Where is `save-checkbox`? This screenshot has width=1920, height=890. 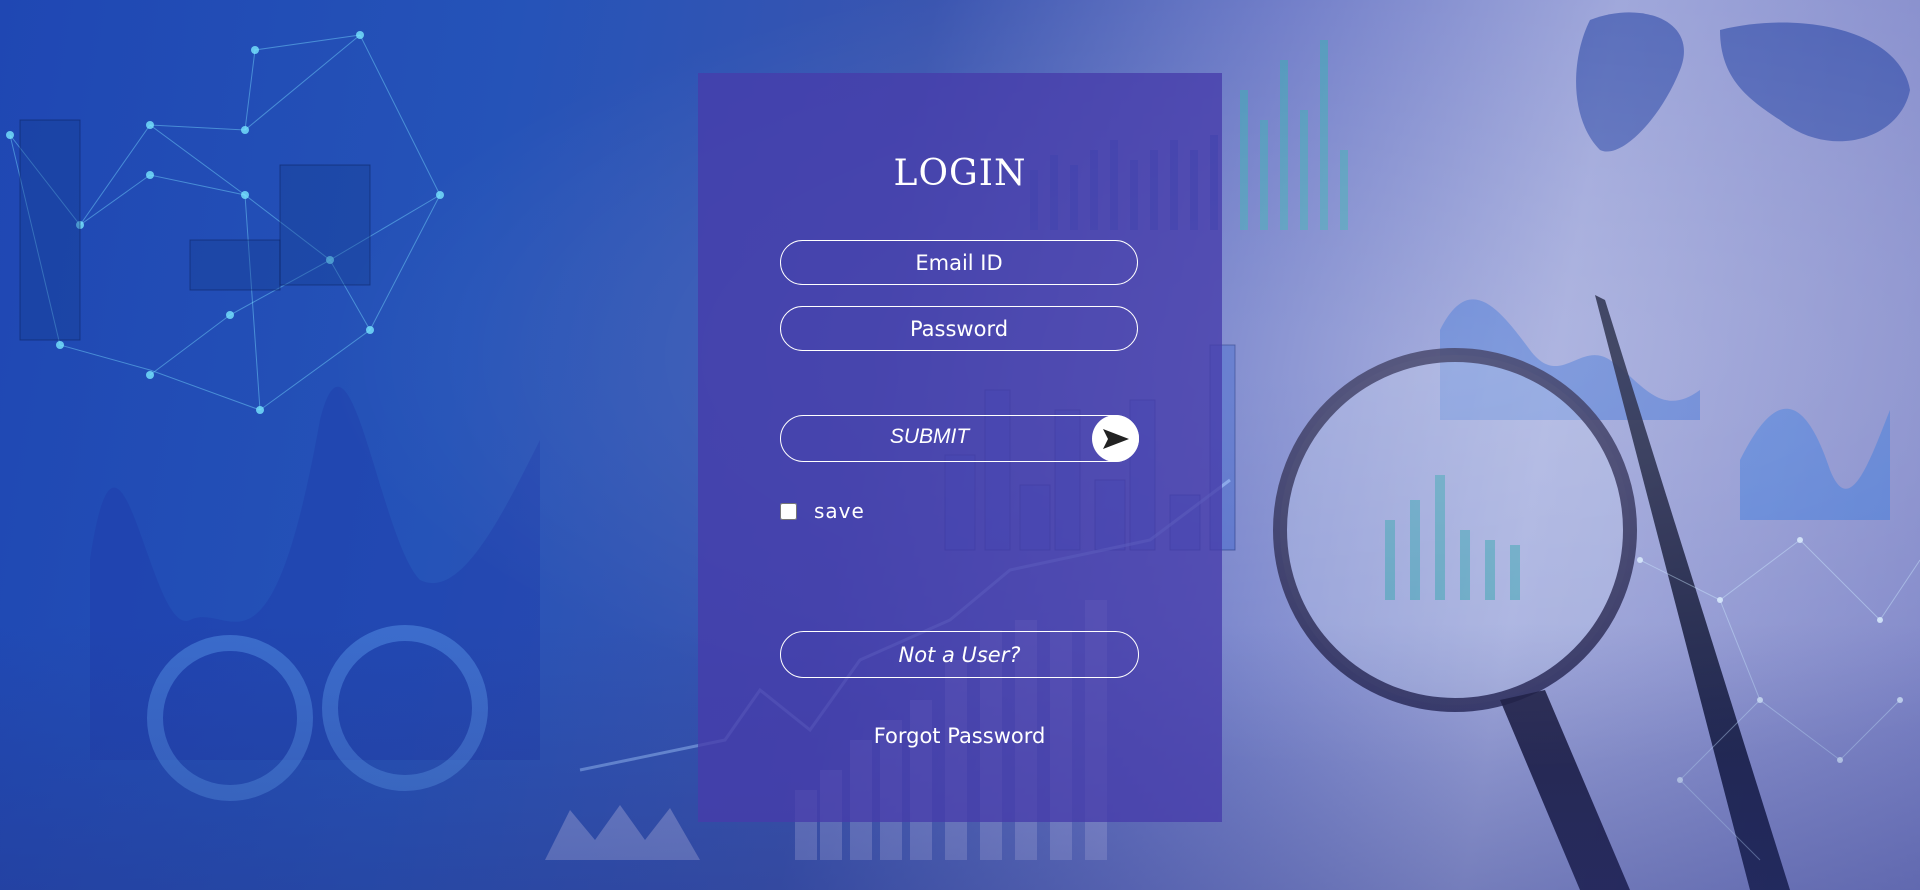
save-checkbox is located at coordinates (788, 511).